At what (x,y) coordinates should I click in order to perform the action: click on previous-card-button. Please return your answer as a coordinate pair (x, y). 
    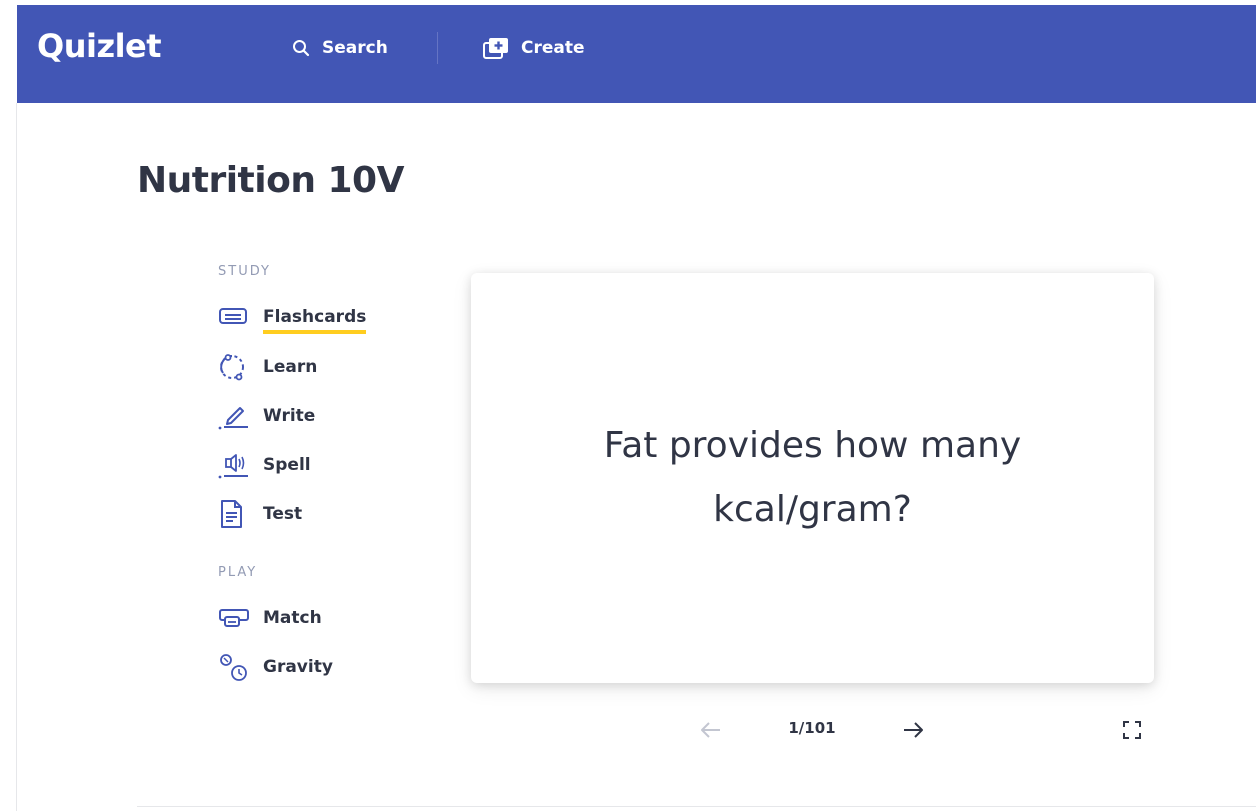
    Looking at the image, I should click on (711, 730).